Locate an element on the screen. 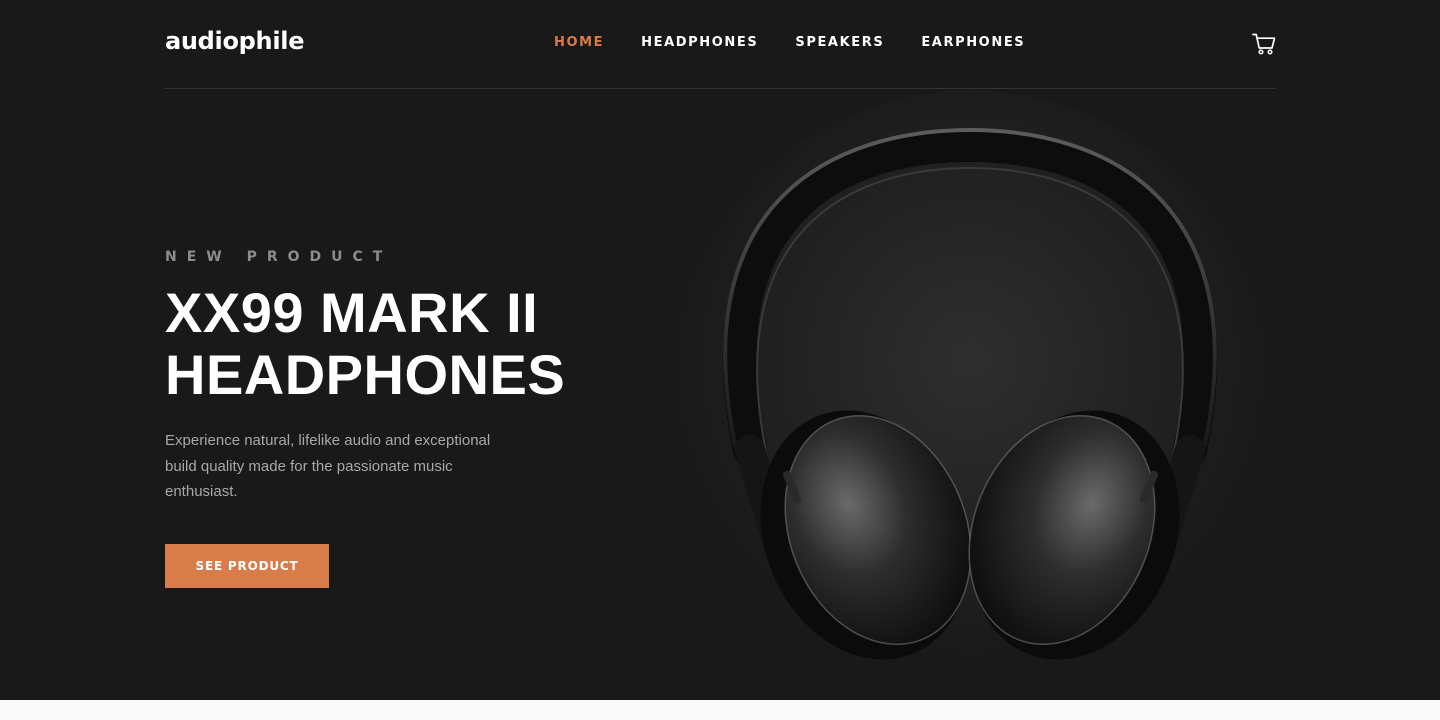 This screenshot has width=1440, height=720. nav-headphones: HEADPHONES is located at coordinates (699, 42).